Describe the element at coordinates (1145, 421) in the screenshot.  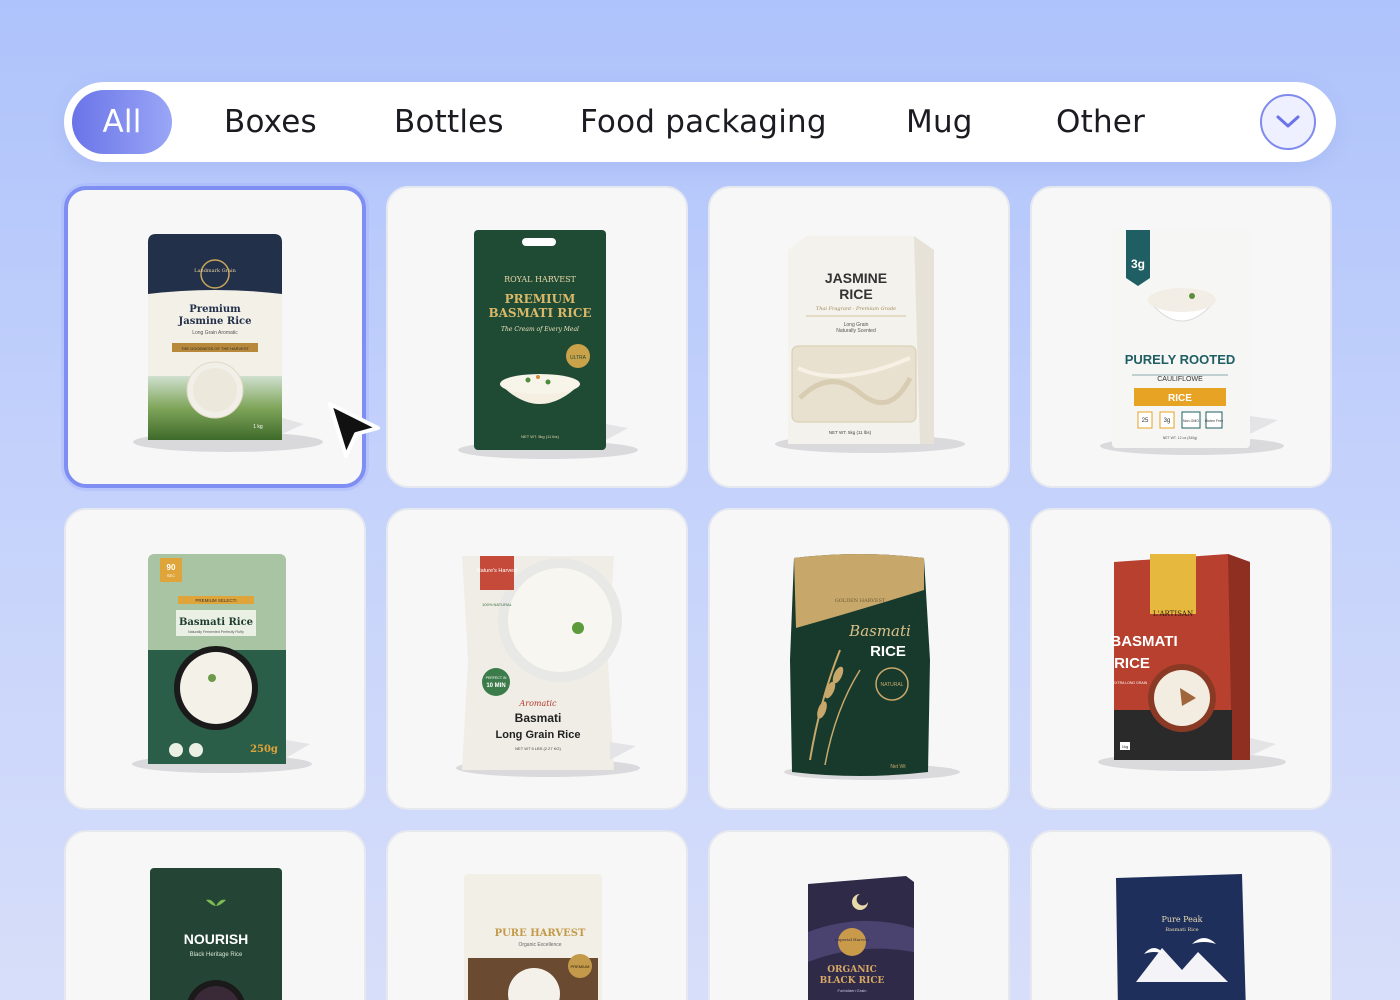
I see `fact-1: 25` at that location.